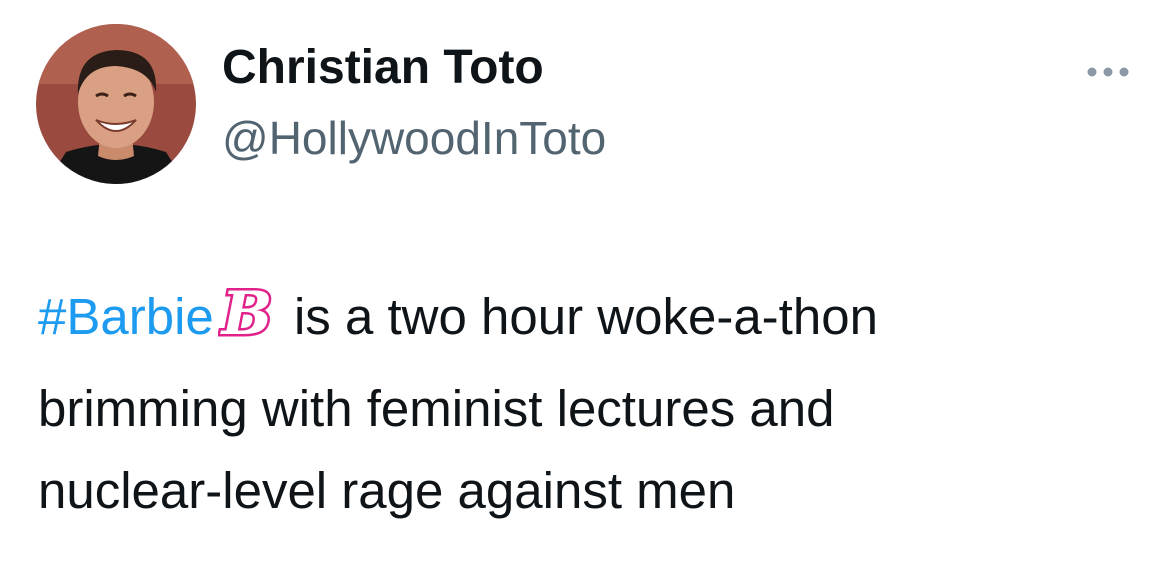  I want to click on tweet-text-segment: is a two hour woke-a-thon, so click(578, 316).